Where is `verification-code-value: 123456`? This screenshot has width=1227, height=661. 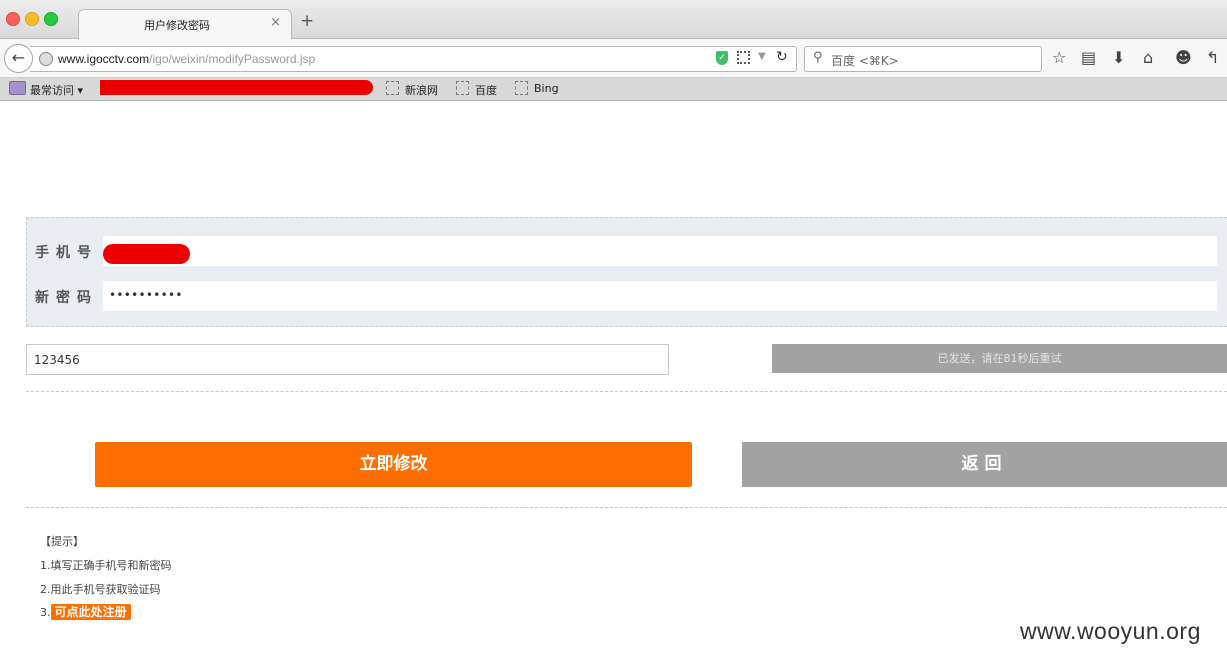
verification-code-value: 123456 is located at coordinates (57, 360).